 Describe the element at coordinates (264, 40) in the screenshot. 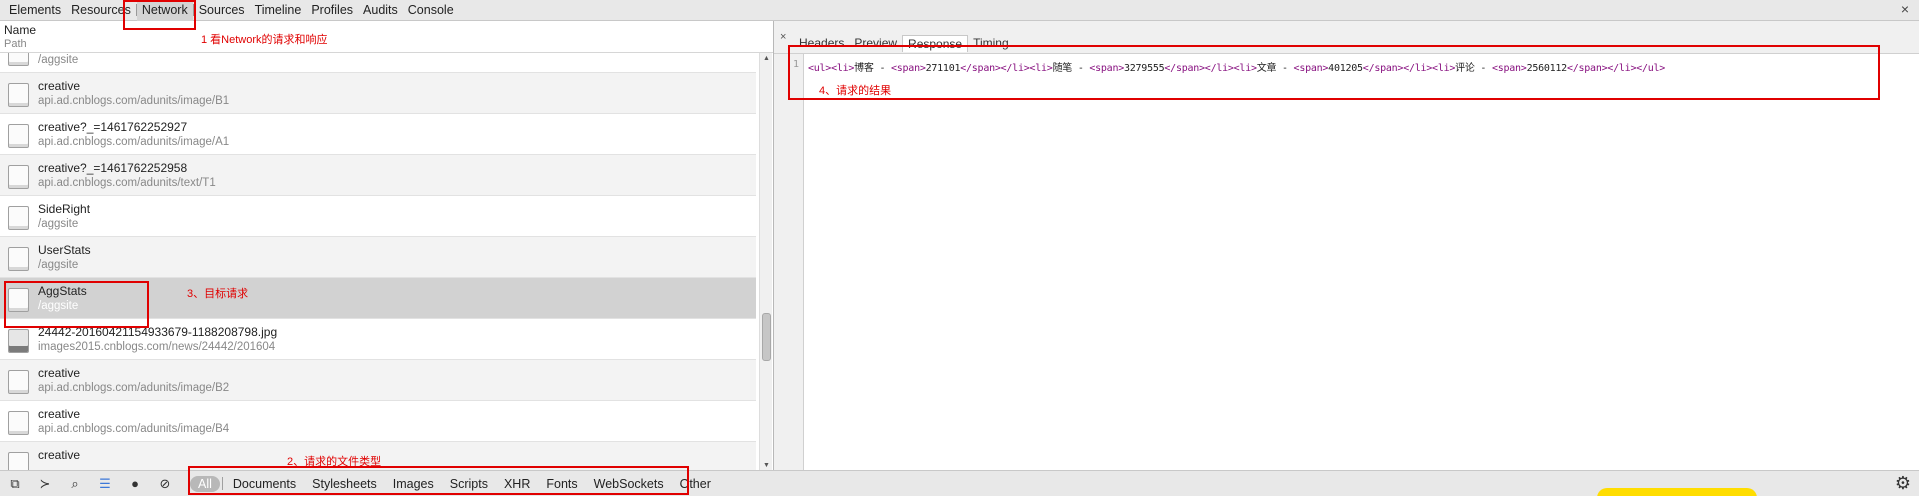

I see `annotation-network-tab: 1 看Network的请求和响应` at that location.